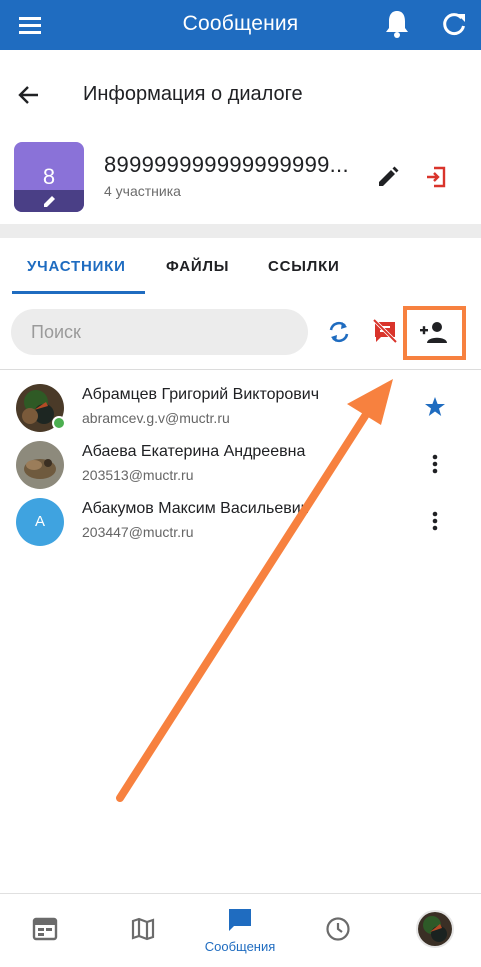  I want to click on search-input, so click(159, 332).